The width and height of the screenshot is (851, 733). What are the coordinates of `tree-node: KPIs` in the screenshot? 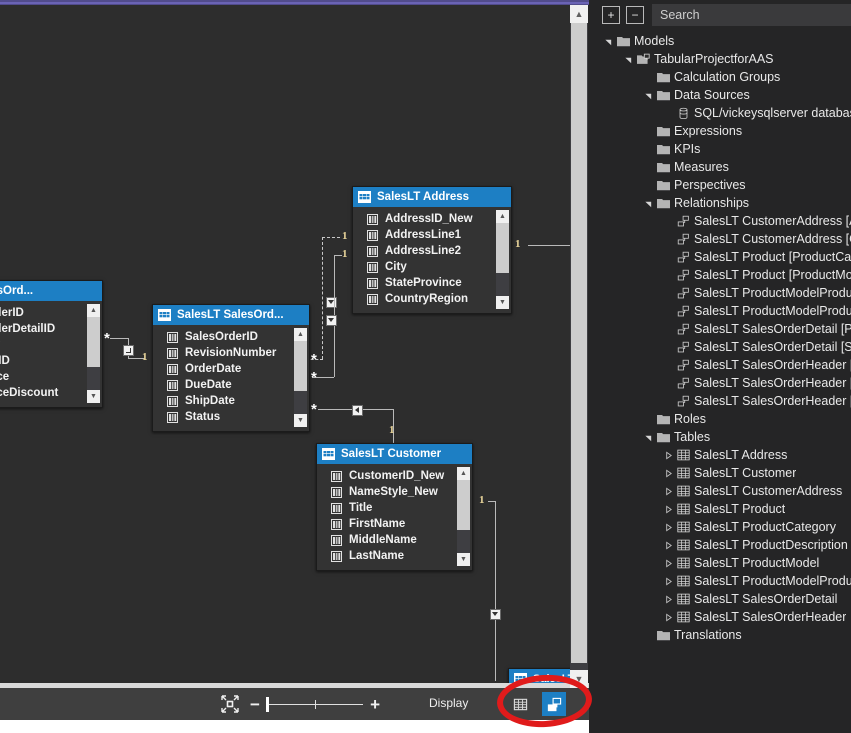 It's located at (724, 149).